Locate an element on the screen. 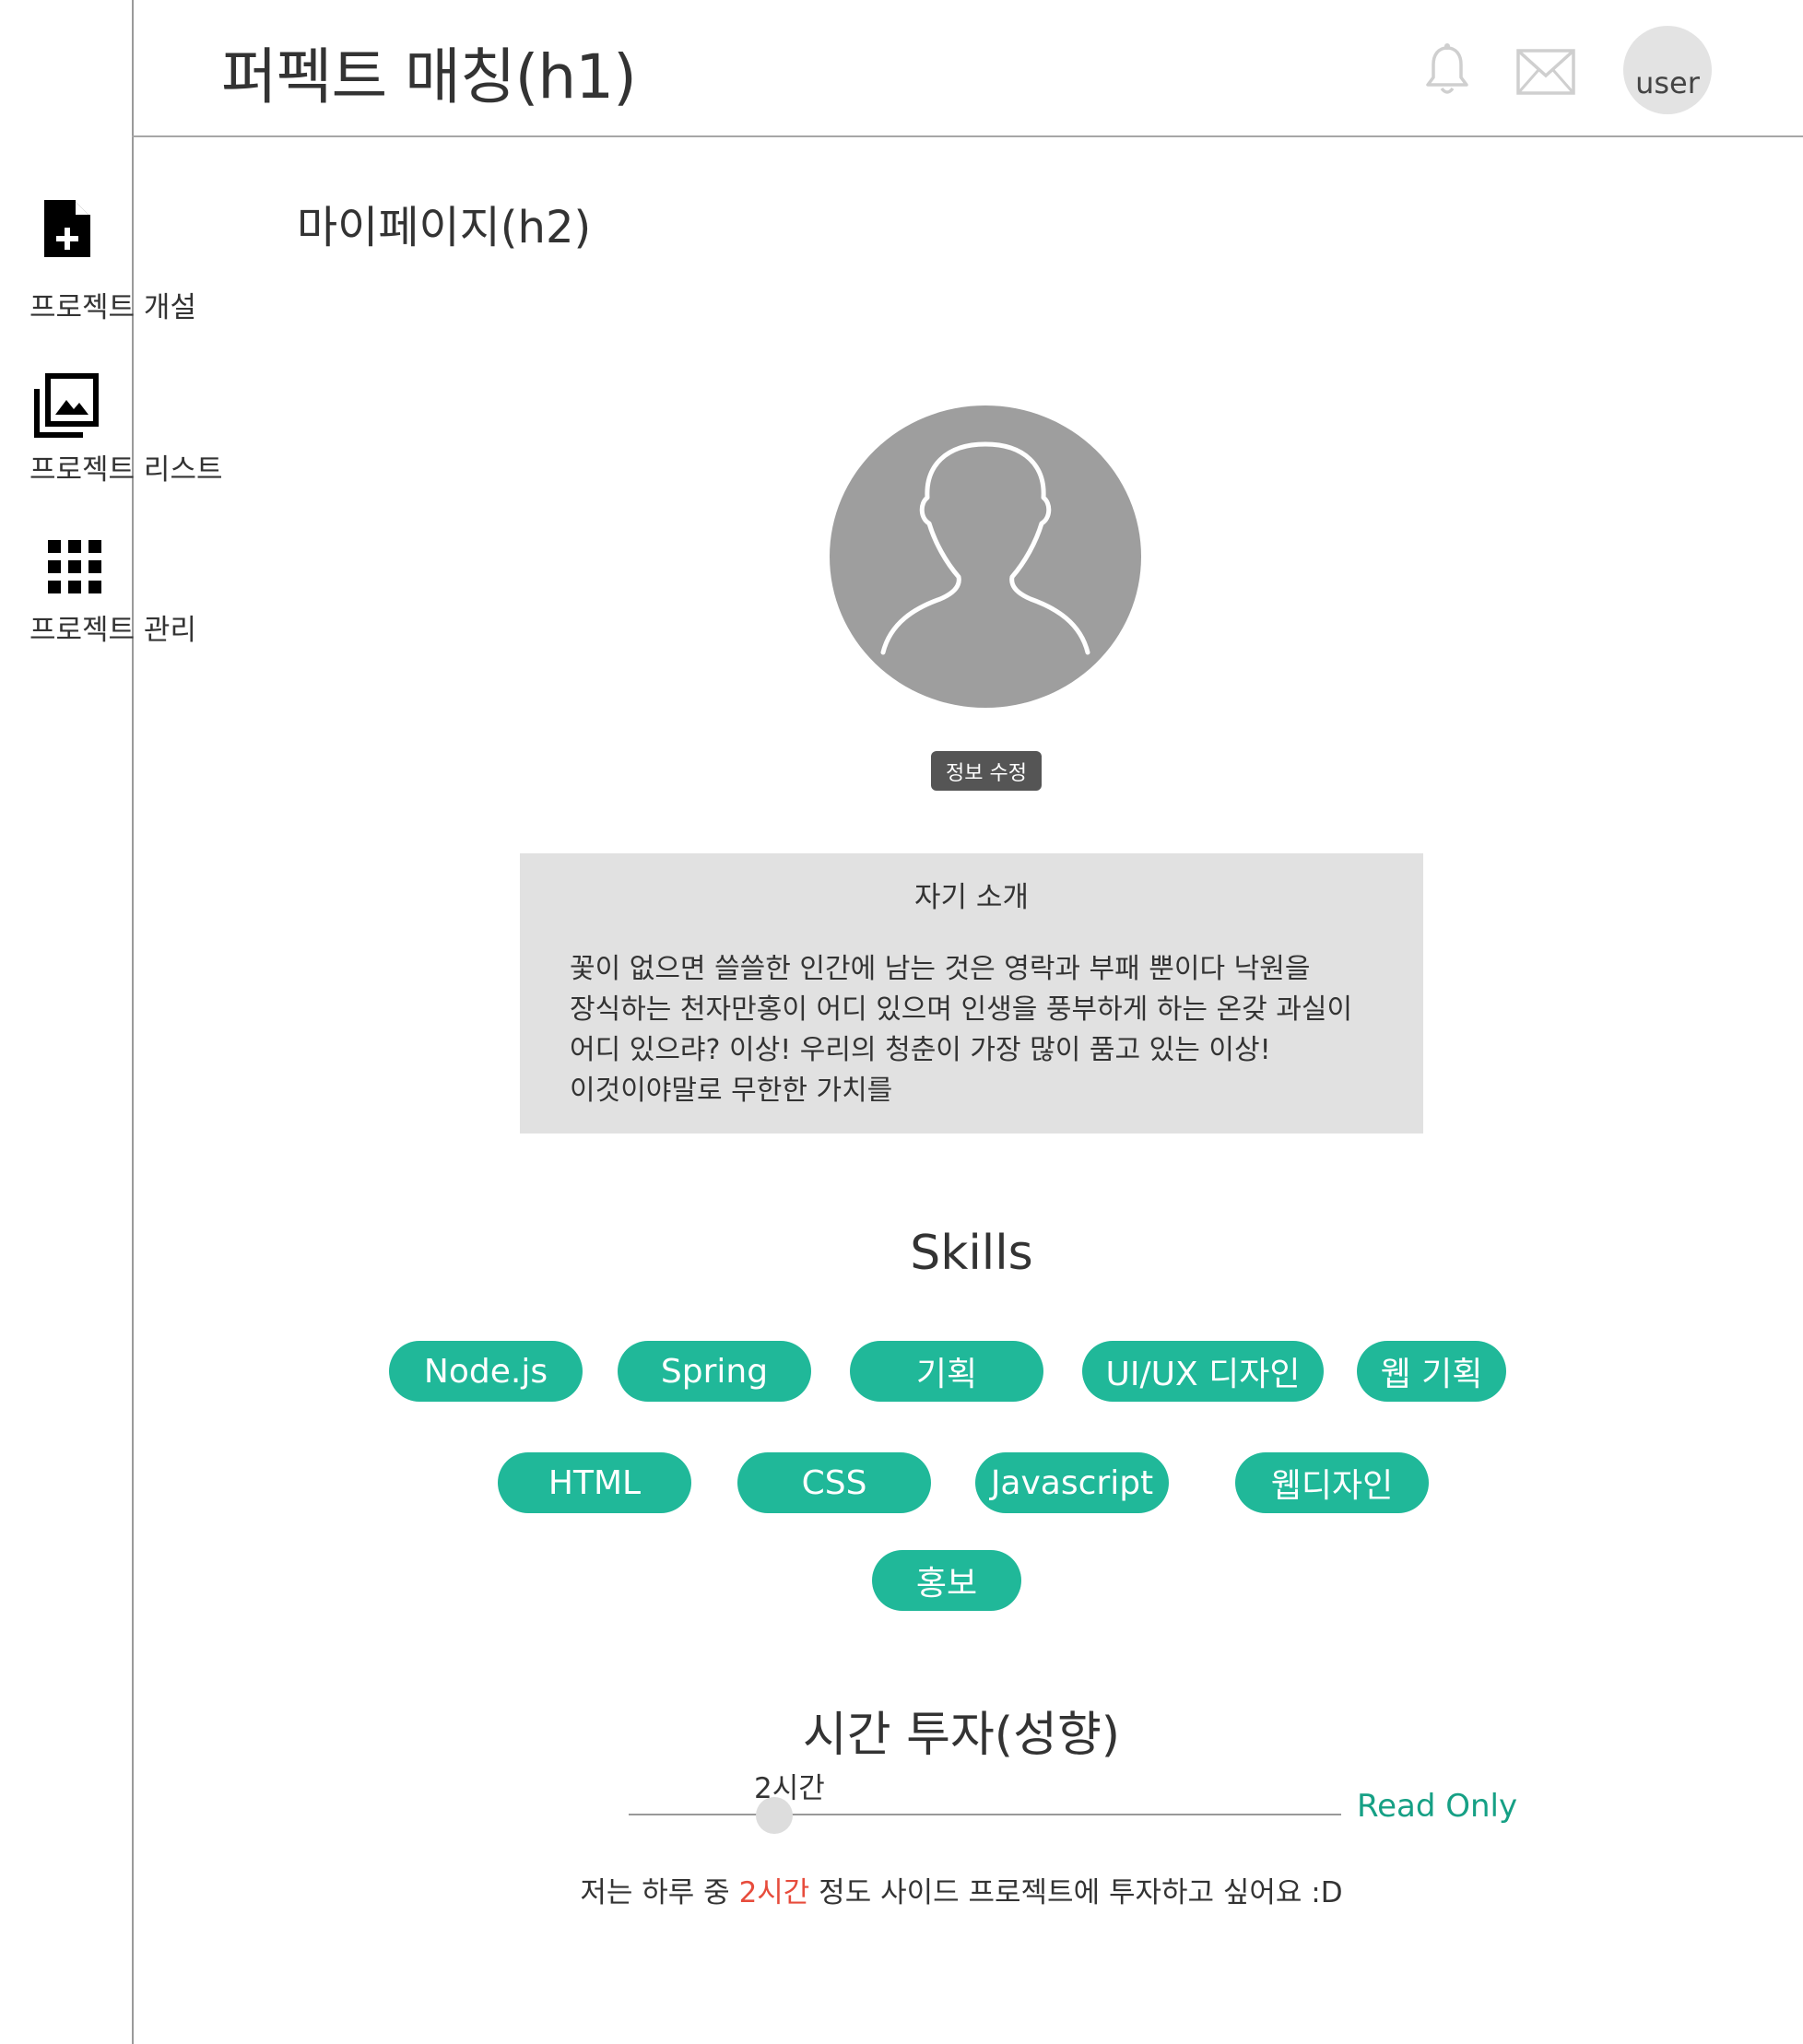 This screenshot has width=1803, height=2044. app-title: 퍼펙트 매칭(h1) is located at coordinates (429, 76).